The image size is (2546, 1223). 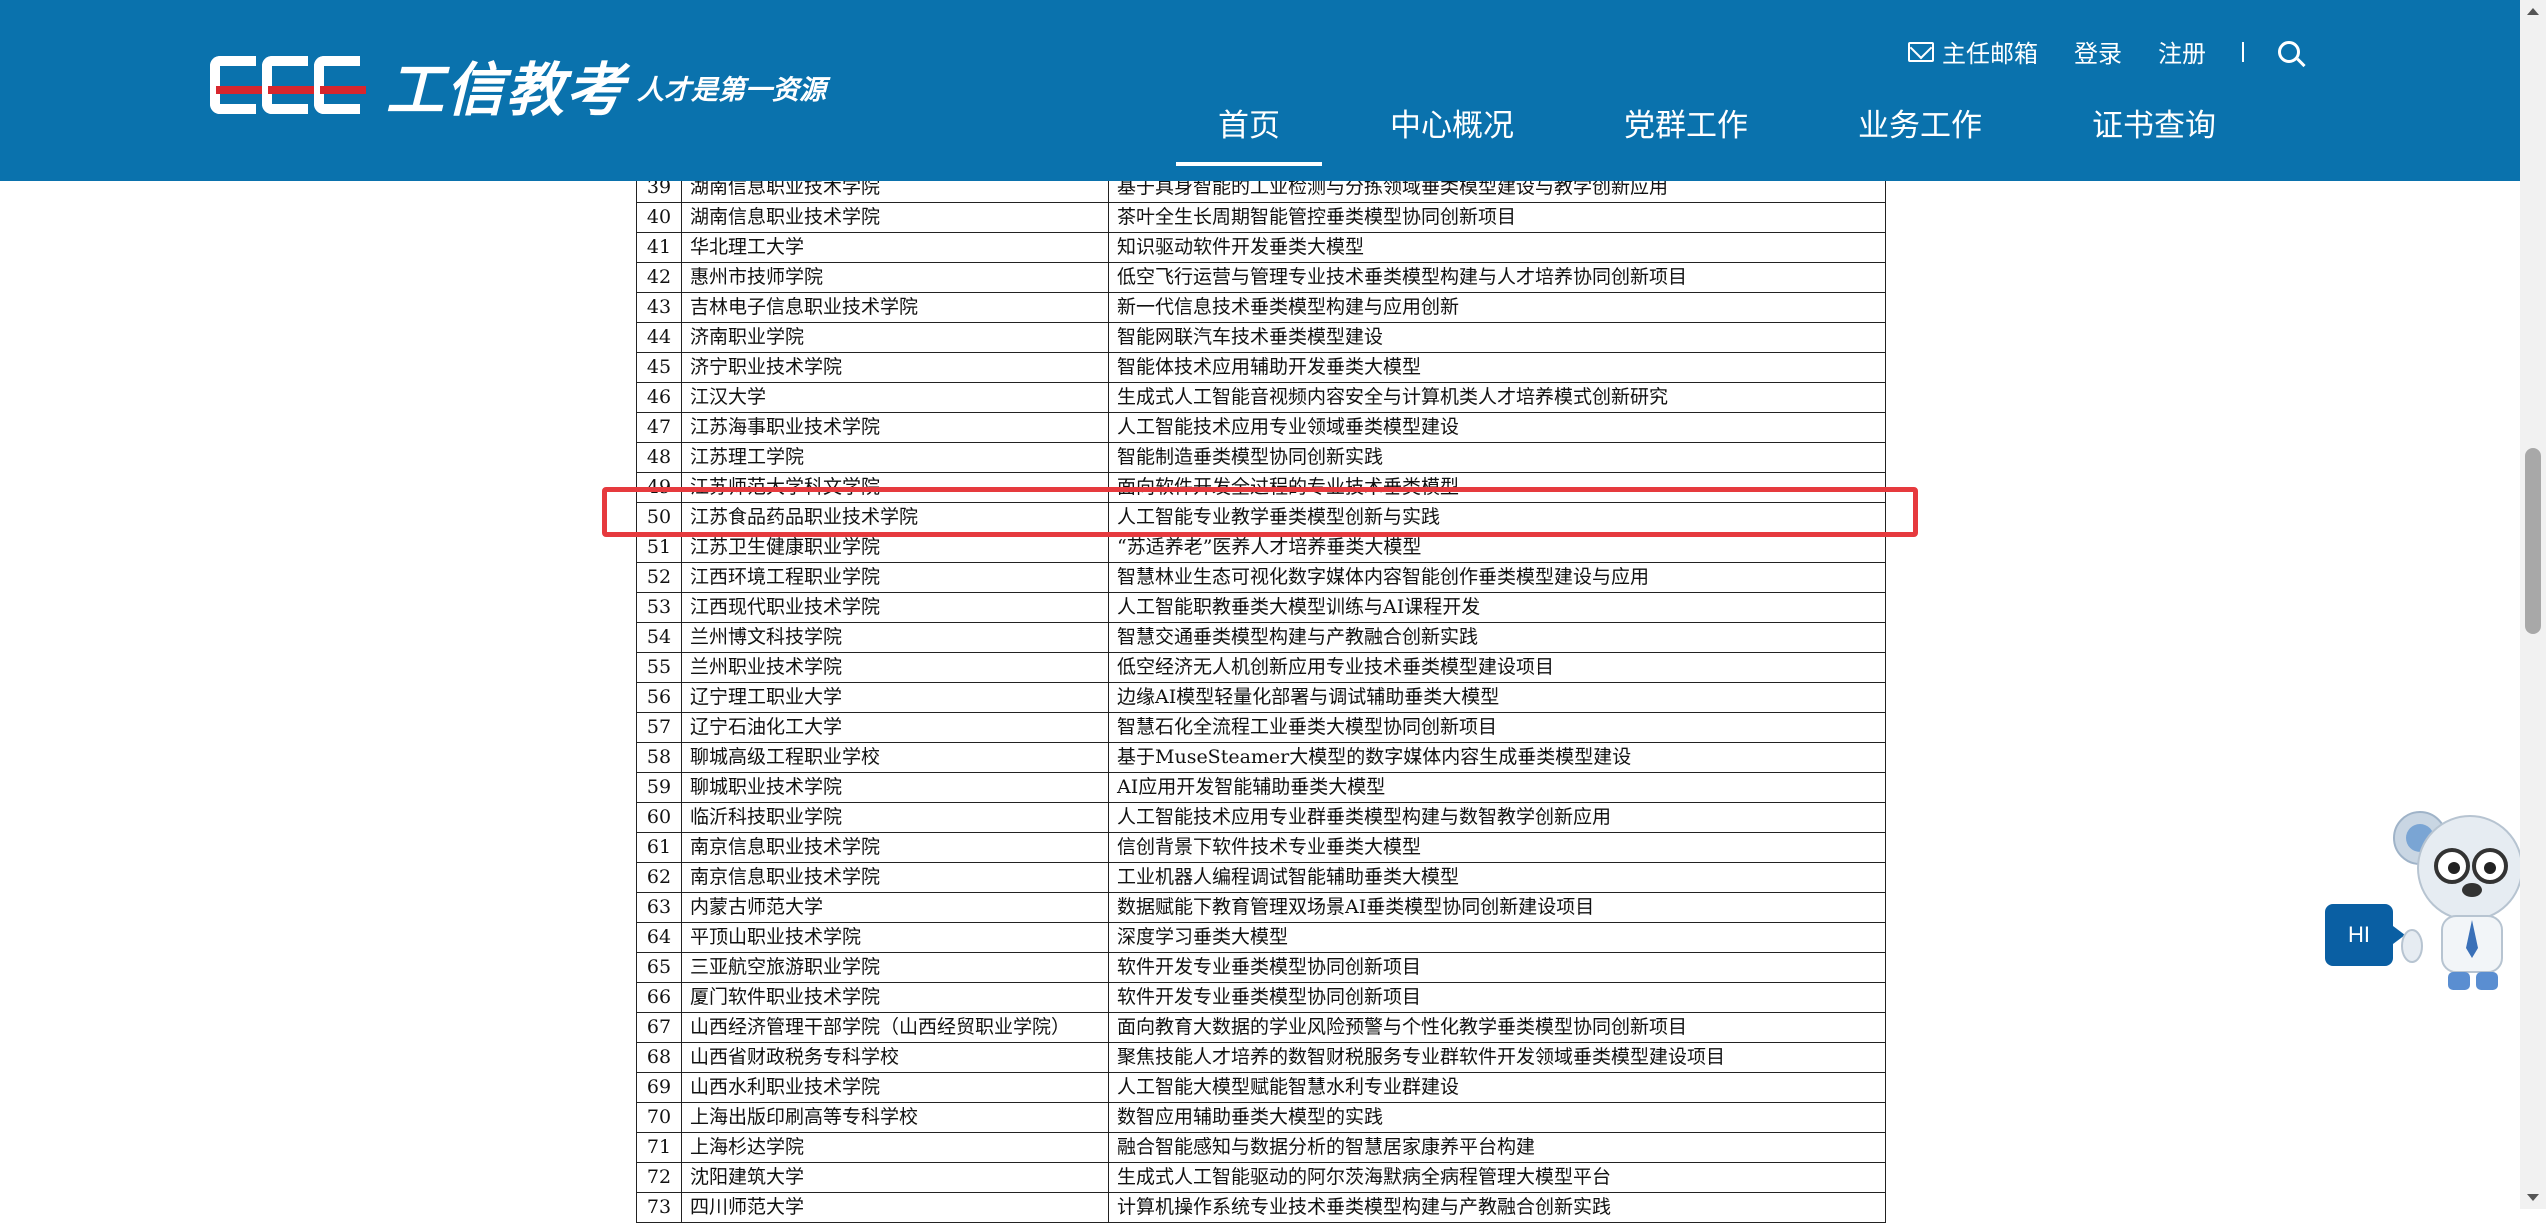 What do you see at coordinates (659, 727) in the screenshot?
I see `row-number: 57` at bounding box center [659, 727].